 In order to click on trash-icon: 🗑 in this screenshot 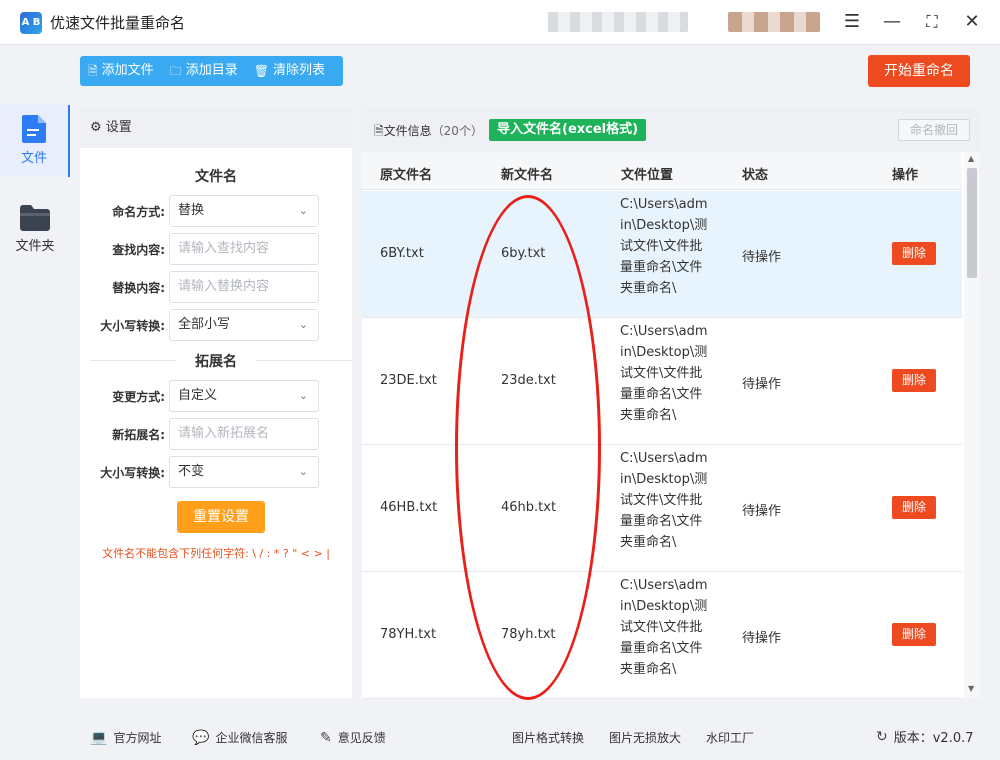, I will do `click(261, 71)`.